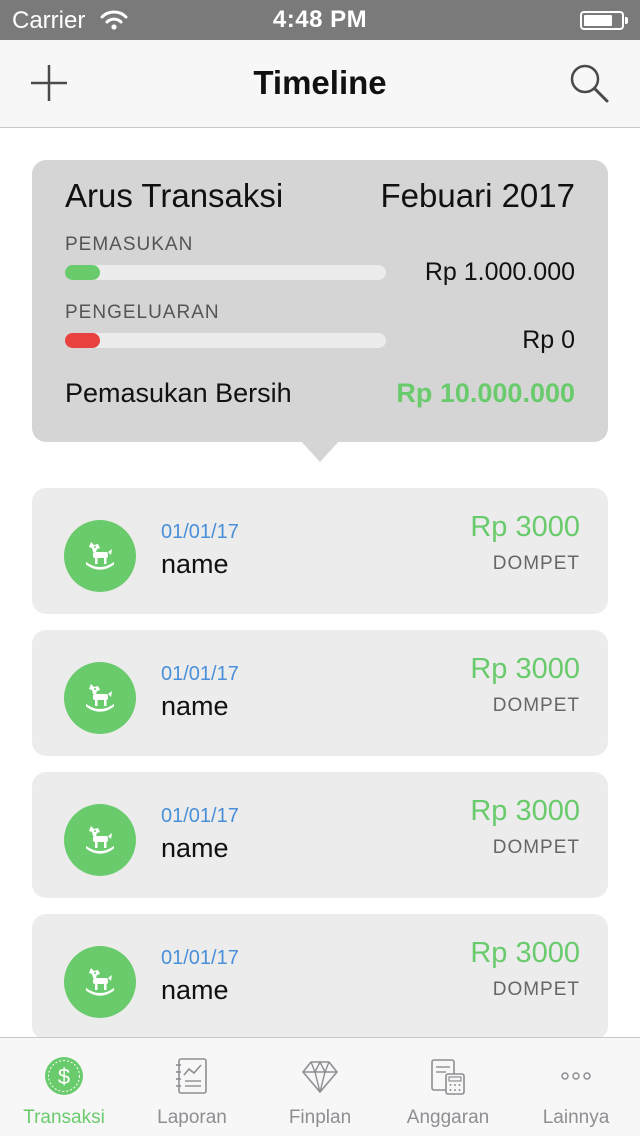  I want to click on income-amount: Rp 1.000.000, so click(499, 272).